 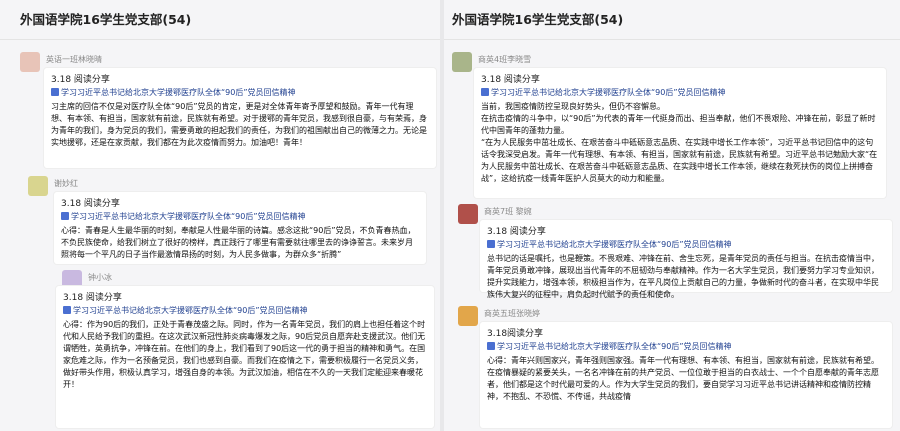 I want to click on sender-name: 钟小冰, so click(x=100, y=277).